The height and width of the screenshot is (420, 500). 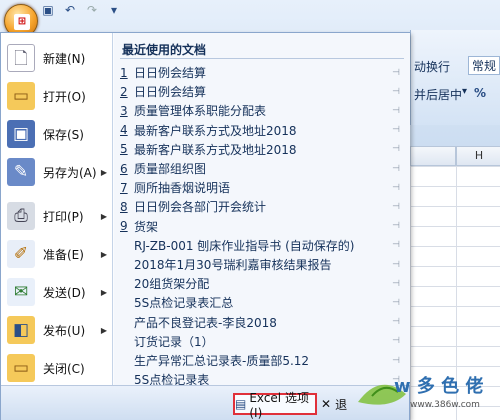 I want to click on recent-document-item: 产品不良登记表-李良2018 ⊣, so click(x=262, y=322).